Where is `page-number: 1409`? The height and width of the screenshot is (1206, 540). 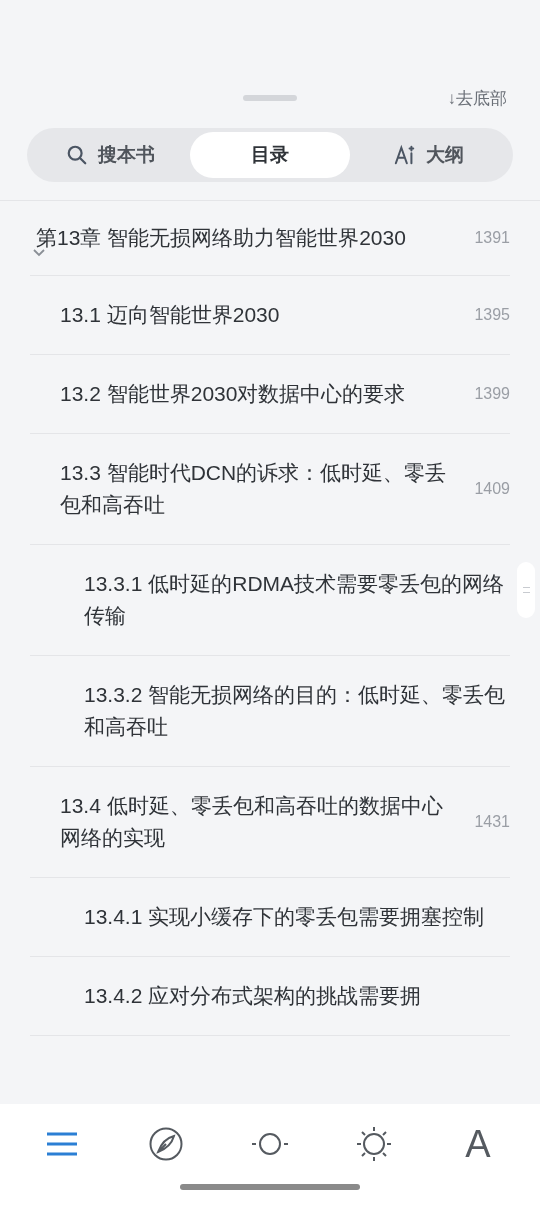 page-number: 1409 is located at coordinates (491, 489).